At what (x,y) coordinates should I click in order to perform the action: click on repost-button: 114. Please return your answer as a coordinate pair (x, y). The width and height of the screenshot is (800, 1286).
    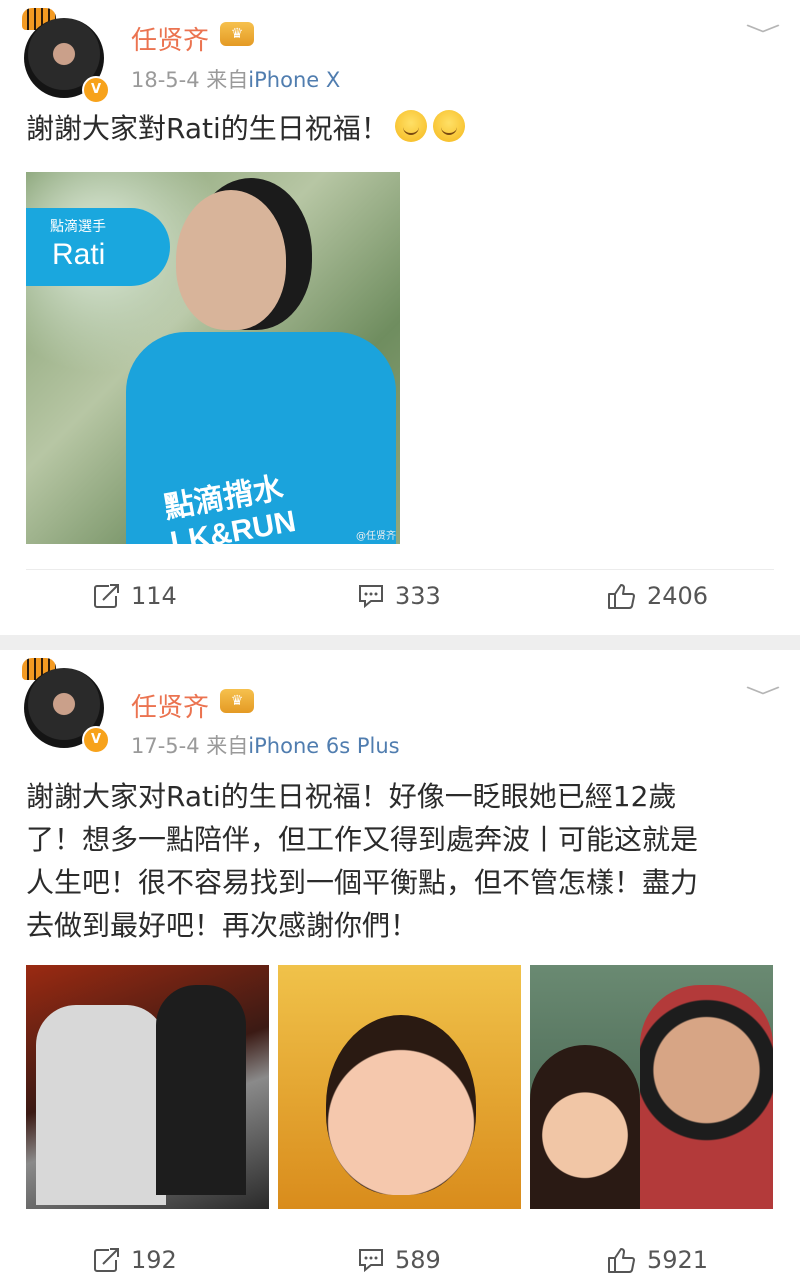
    Looking at the image, I should click on (135, 596).